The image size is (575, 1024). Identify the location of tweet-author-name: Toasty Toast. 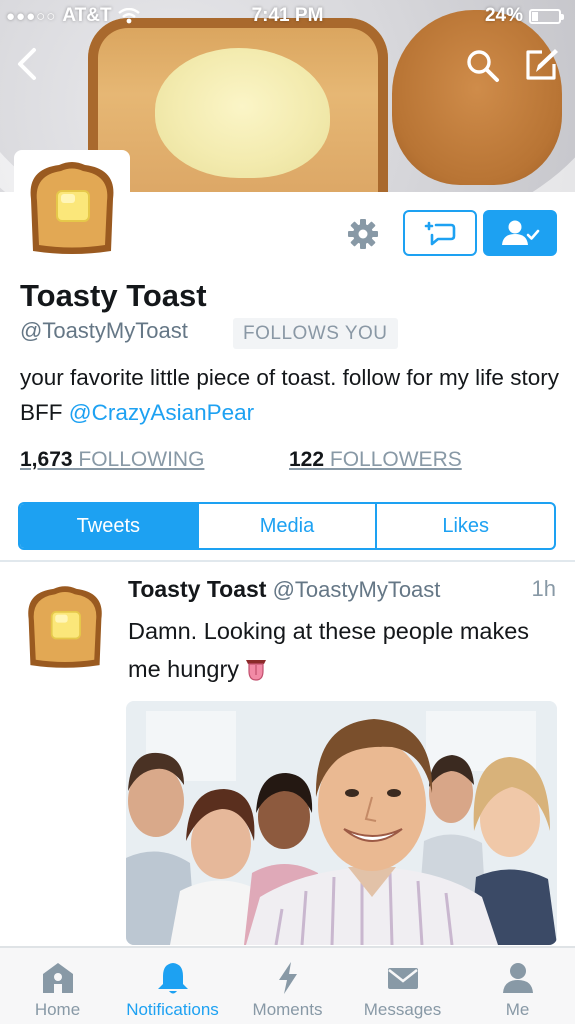
(197, 589).